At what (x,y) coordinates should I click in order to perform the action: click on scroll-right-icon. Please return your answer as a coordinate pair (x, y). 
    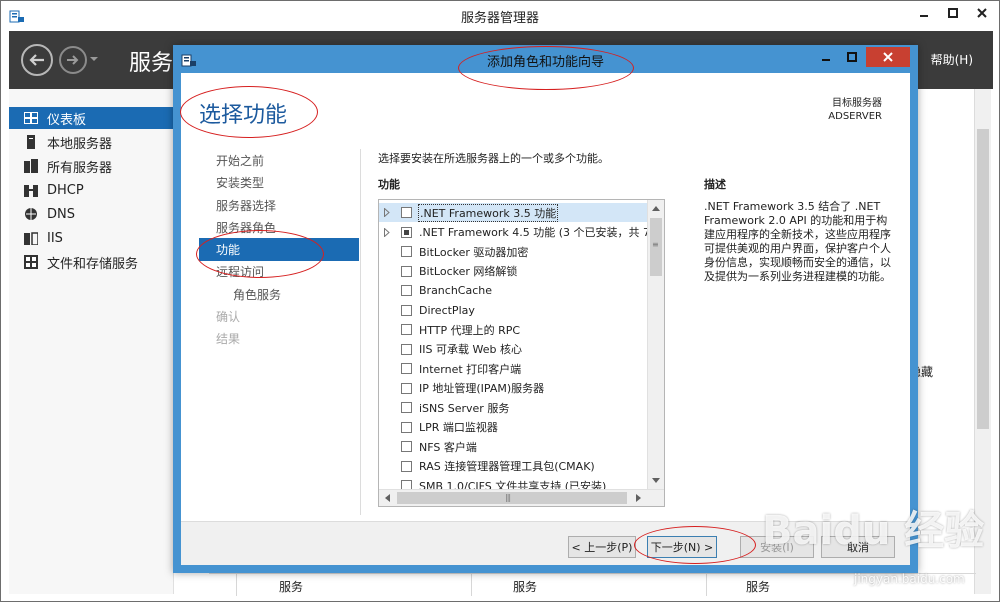
    Looking at the image, I should click on (639, 498).